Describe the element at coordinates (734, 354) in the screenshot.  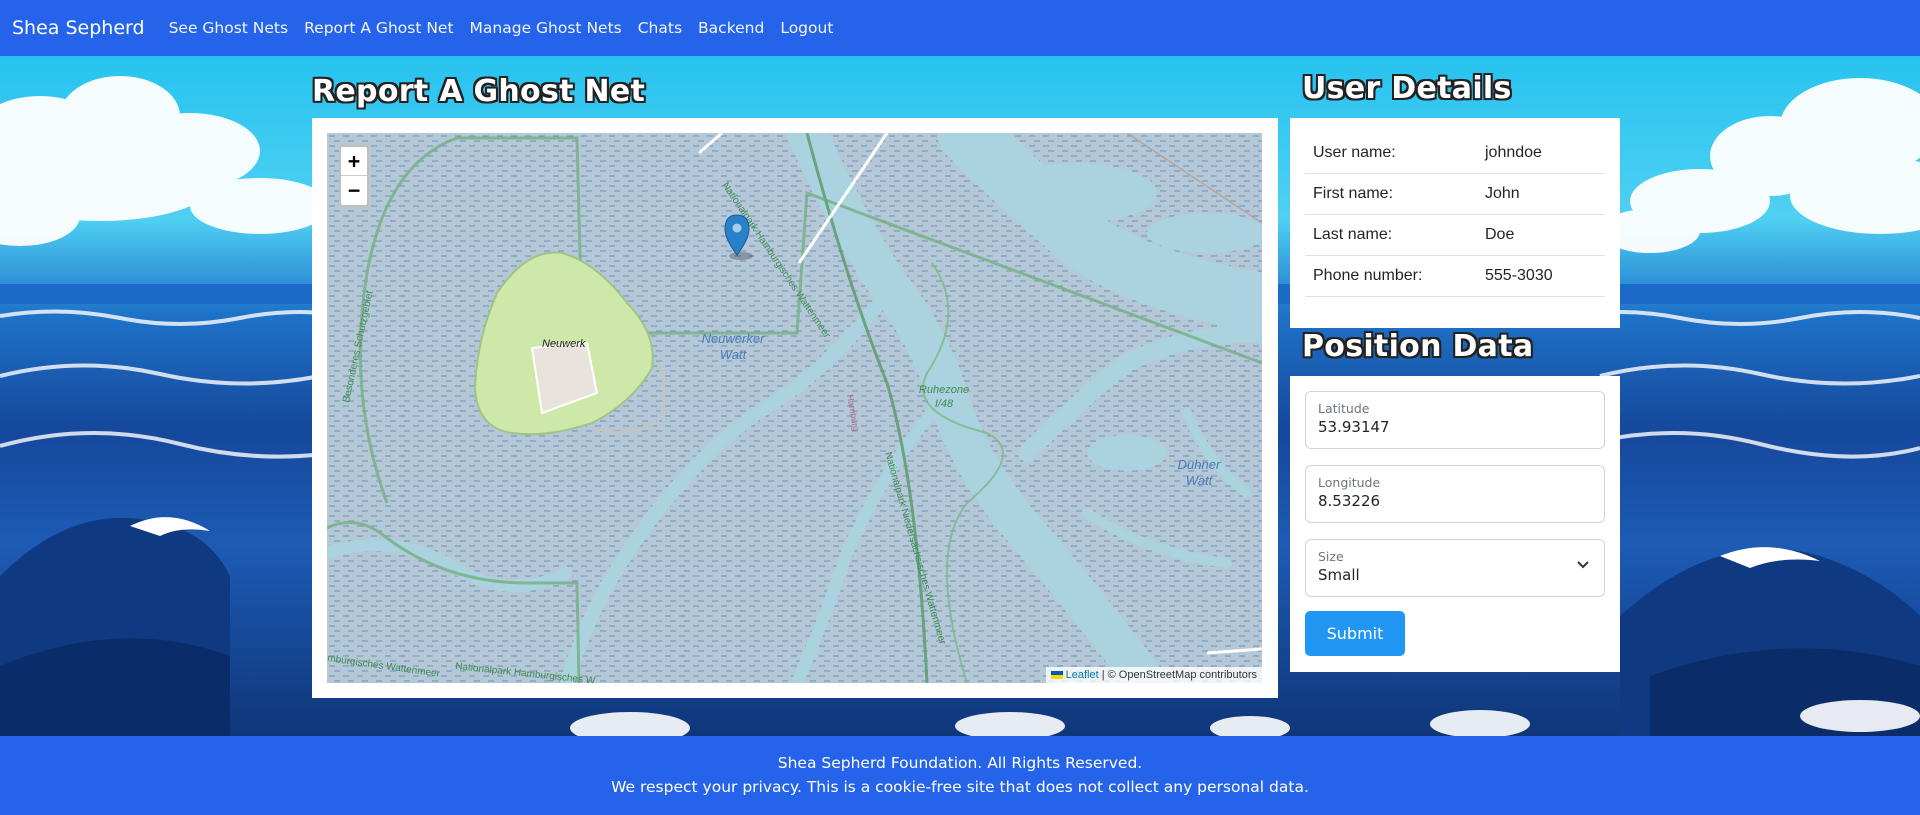
I see `map-label-watt1-b: Watt` at that location.